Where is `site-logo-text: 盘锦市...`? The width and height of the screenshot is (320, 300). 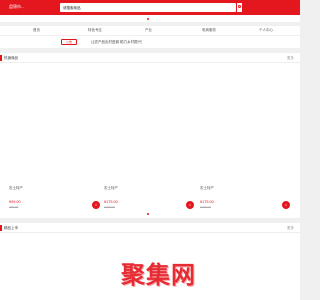 site-logo-text: 盘锦市... is located at coordinates (16, 7).